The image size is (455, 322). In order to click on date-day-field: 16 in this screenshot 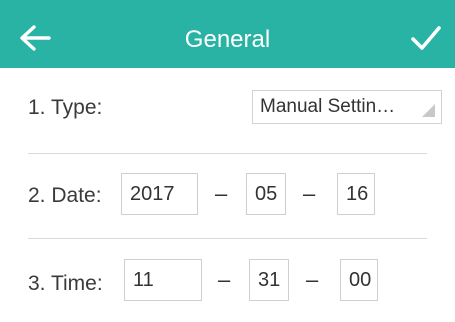, I will do `click(356, 194)`.